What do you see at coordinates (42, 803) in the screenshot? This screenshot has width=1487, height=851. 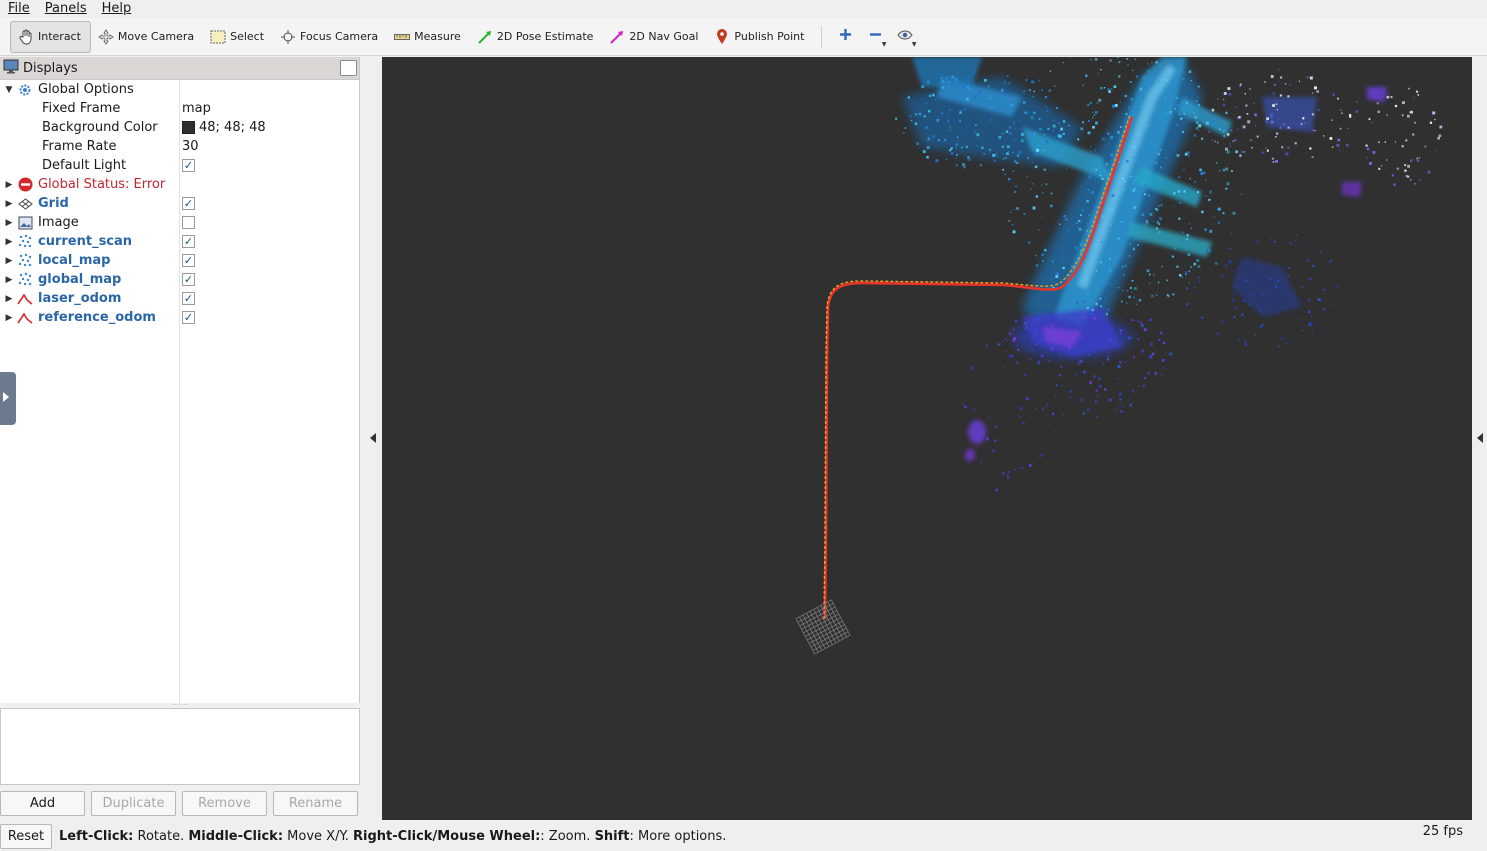 I see `add-button: Add` at bounding box center [42, 803].